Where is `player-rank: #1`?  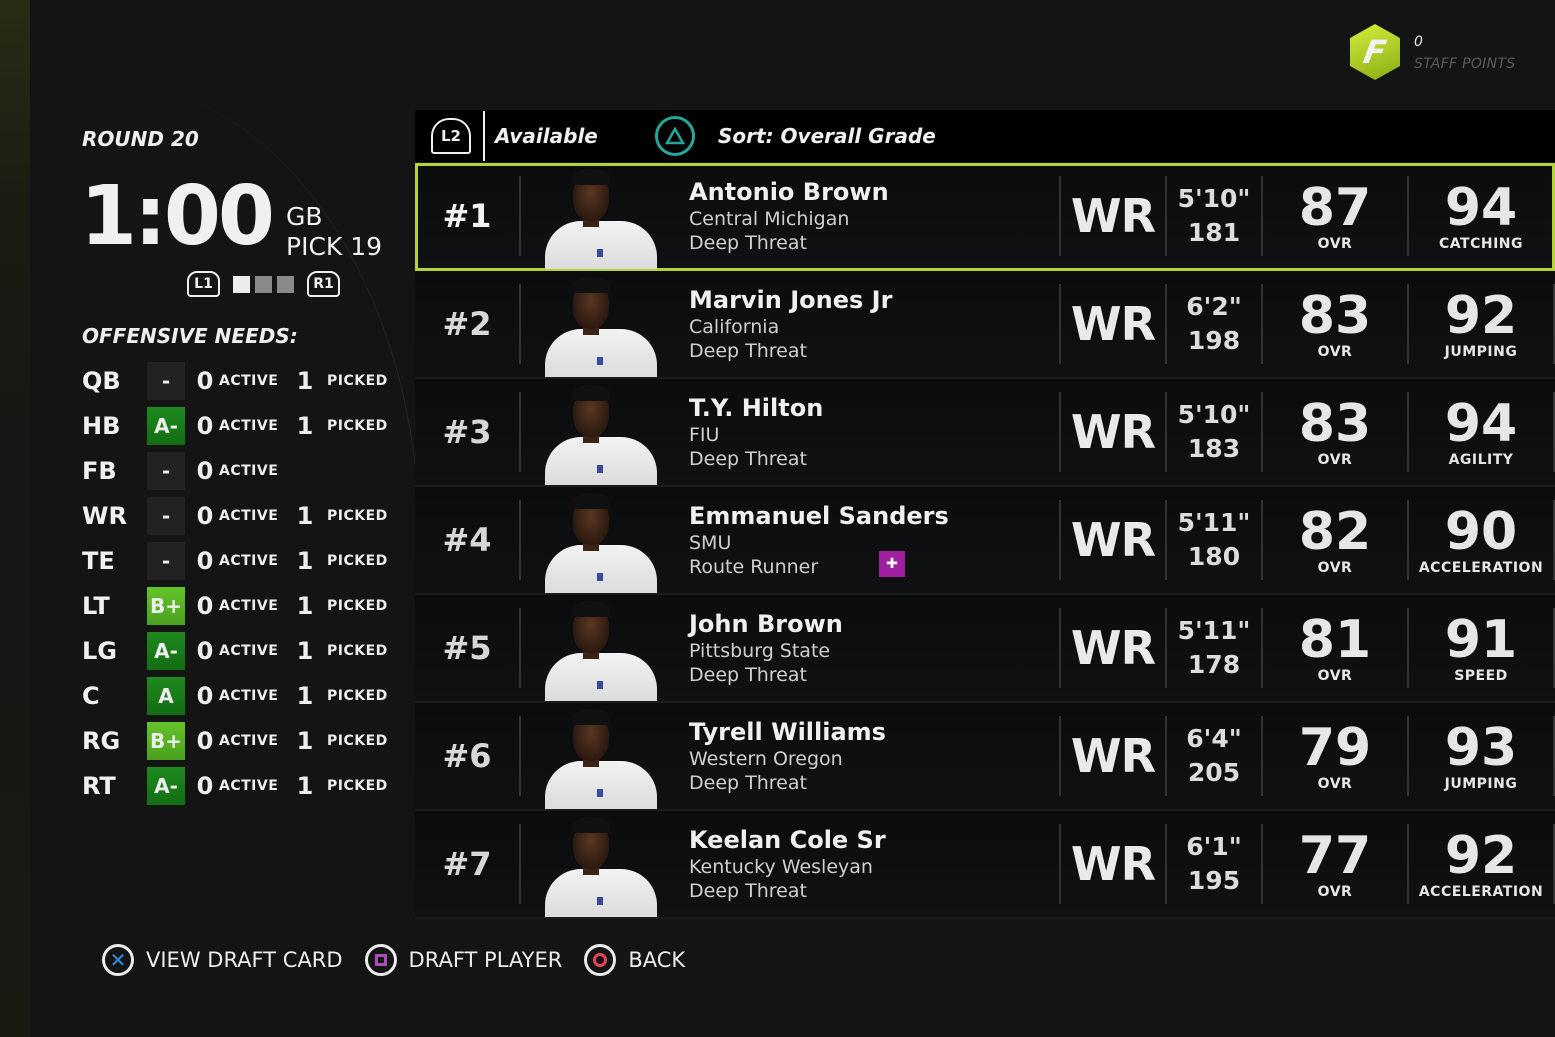
player-rank: #1 is located at coordinates (467, 216).